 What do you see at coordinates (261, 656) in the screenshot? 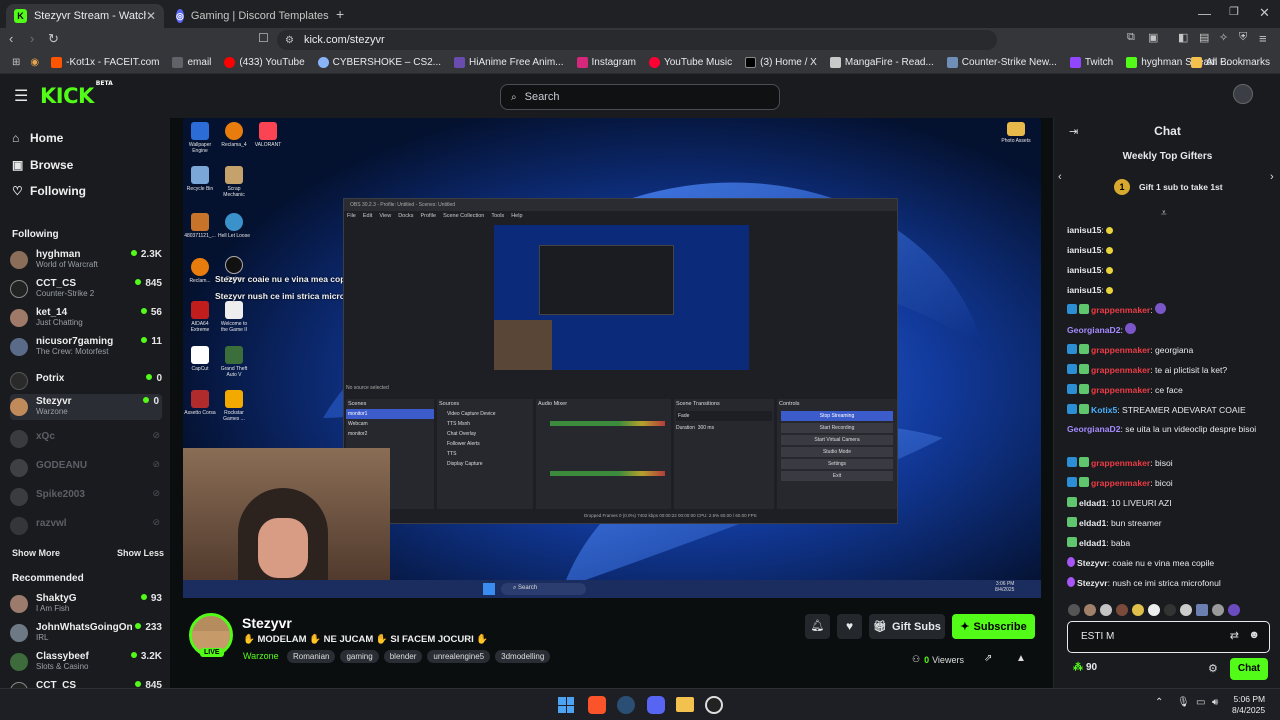
I see `stream-category: Warzone` at bounding box center [261, 656].